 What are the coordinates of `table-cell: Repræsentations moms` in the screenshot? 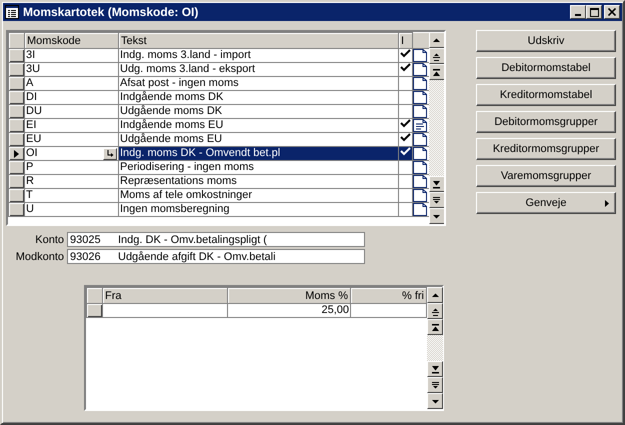 It's located at (178, 181).